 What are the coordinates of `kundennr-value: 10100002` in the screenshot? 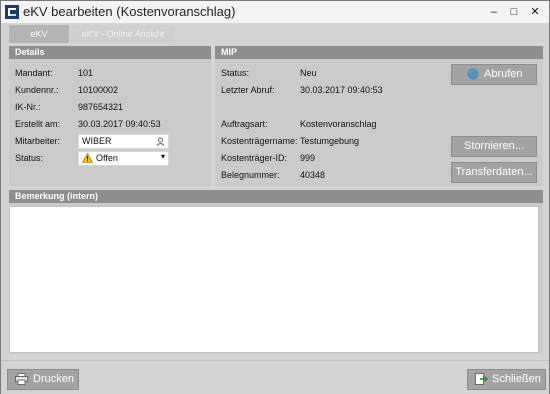 It's located at (98, 90).